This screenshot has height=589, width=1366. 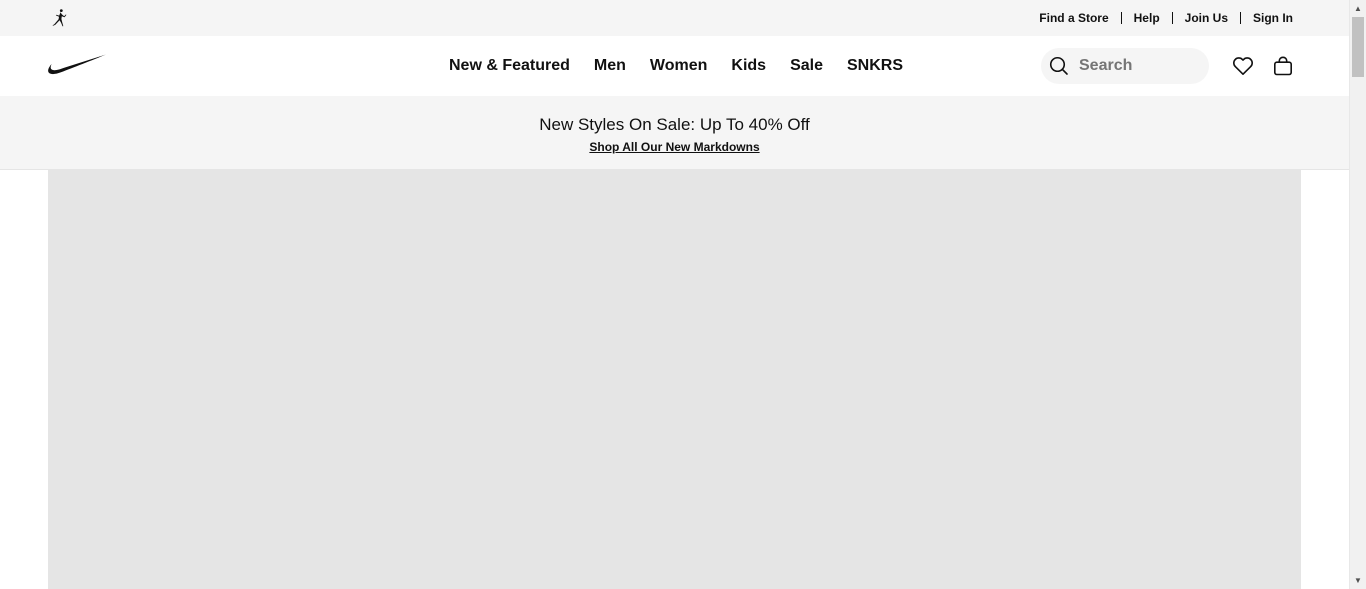 I want to click on nav-item-kids: Kids, so click(x=748, y=66).